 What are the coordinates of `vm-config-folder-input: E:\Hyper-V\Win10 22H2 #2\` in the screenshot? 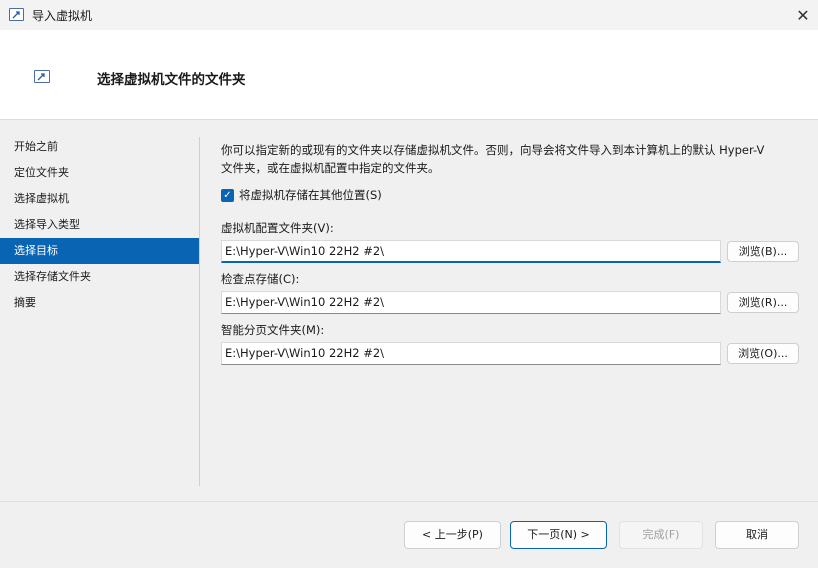 It's located at (471, 251).